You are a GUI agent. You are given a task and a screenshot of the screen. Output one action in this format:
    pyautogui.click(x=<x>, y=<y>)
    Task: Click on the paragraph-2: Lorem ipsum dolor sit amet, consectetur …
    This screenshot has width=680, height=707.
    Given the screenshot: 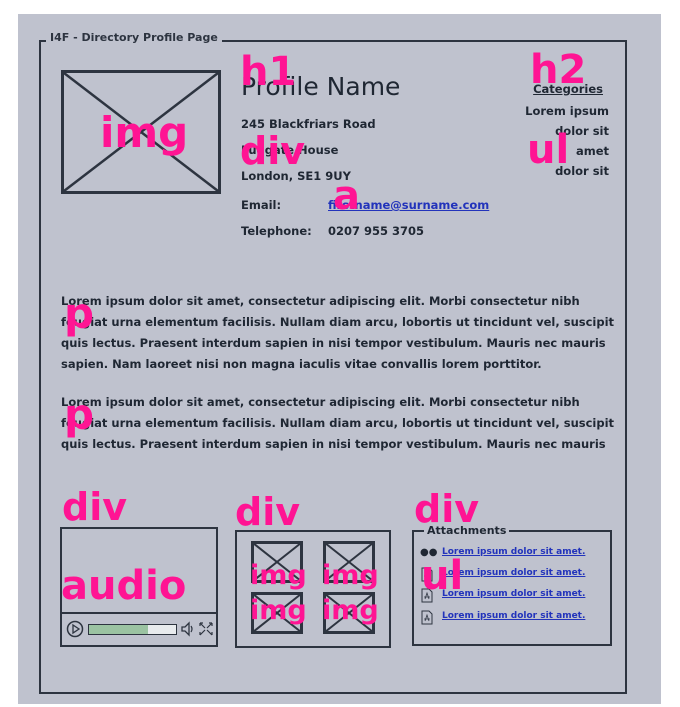 What is the action you would take?
    pyautogui.click(x=341, y=423)
    